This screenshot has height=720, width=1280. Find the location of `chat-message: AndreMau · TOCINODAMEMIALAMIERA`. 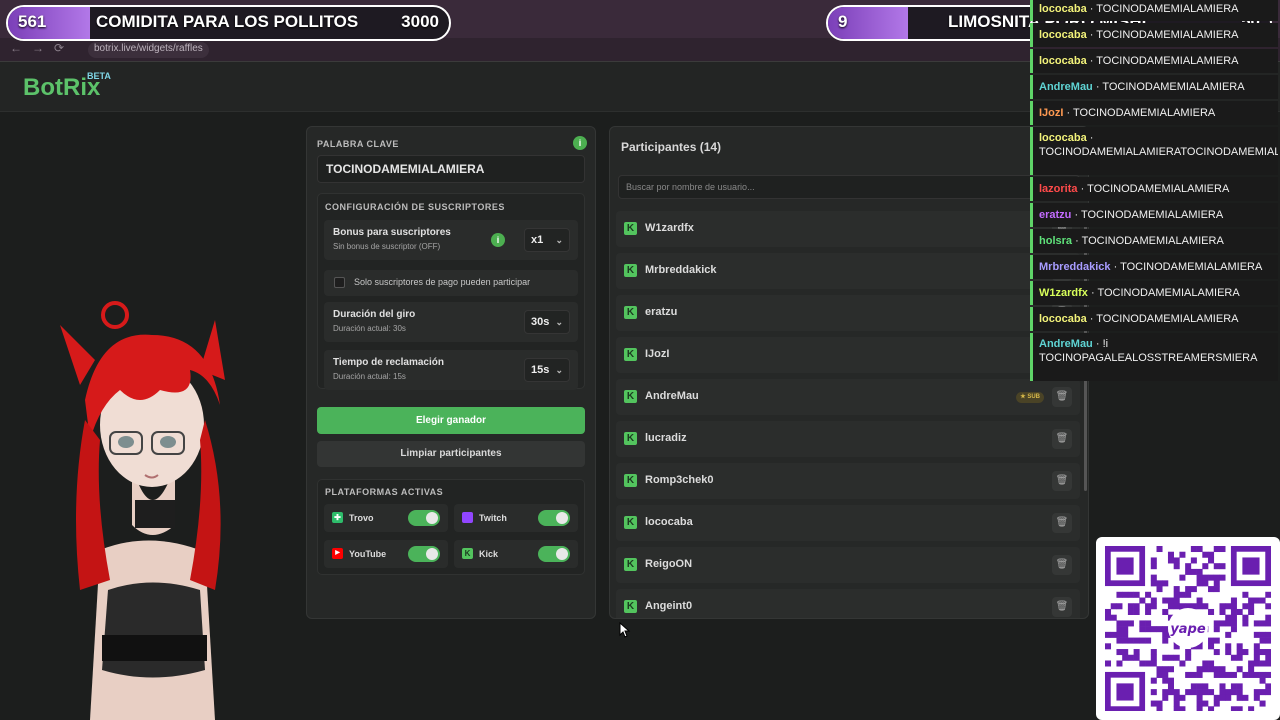

chat-message: AndreMau · TOCINODAMEMIALAMIERA is located at coordinates (1154, 87).